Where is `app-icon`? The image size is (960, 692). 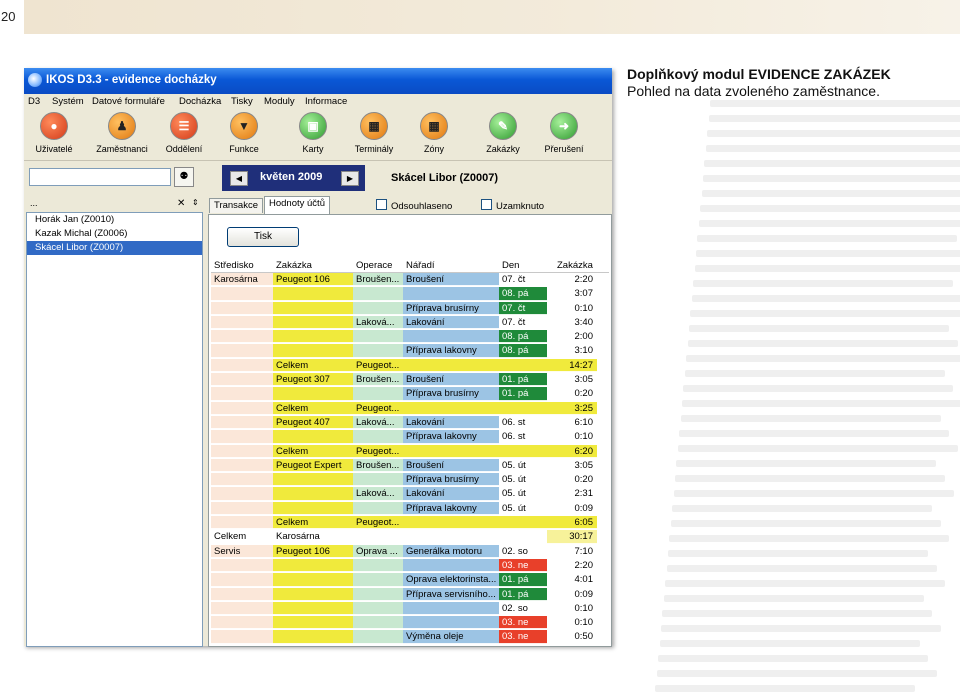 app-icon is located at coordinates (35, 80).